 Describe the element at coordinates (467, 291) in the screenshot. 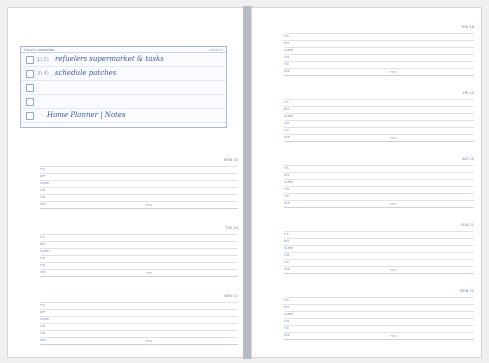

I see `day-label: MON 22` at that location.